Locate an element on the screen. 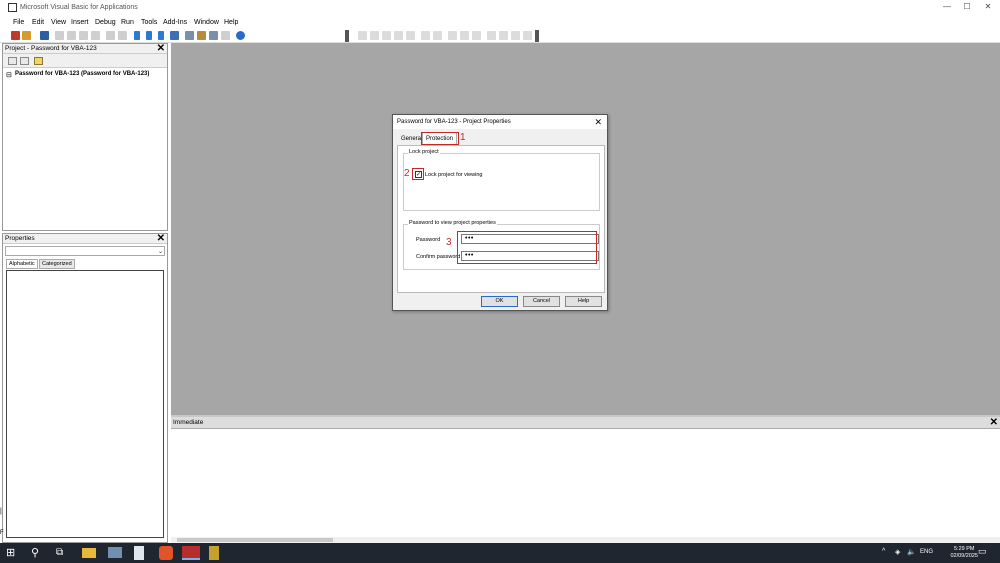  help-button: Help is located at coordinates (583, 301).